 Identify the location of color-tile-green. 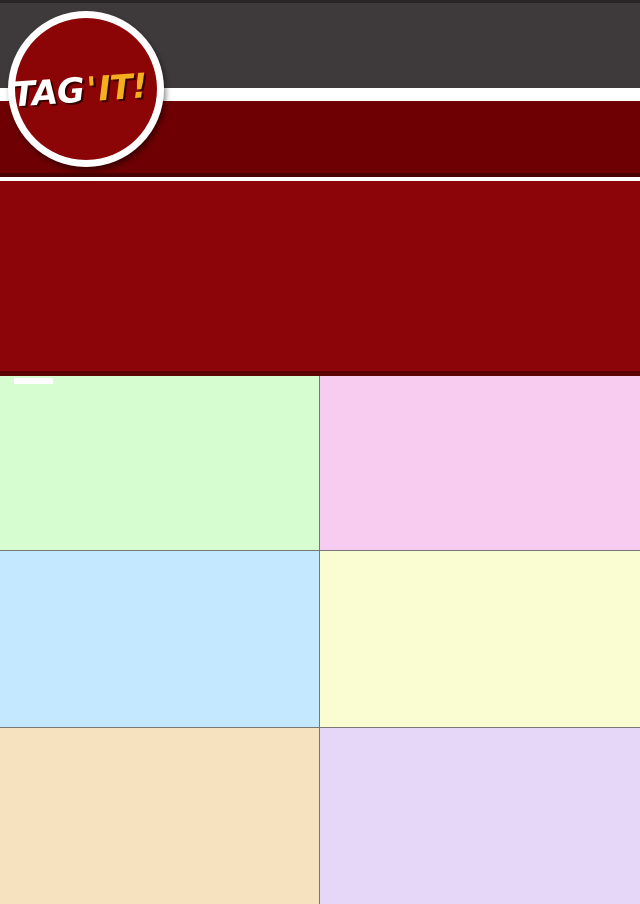
(160, 463).